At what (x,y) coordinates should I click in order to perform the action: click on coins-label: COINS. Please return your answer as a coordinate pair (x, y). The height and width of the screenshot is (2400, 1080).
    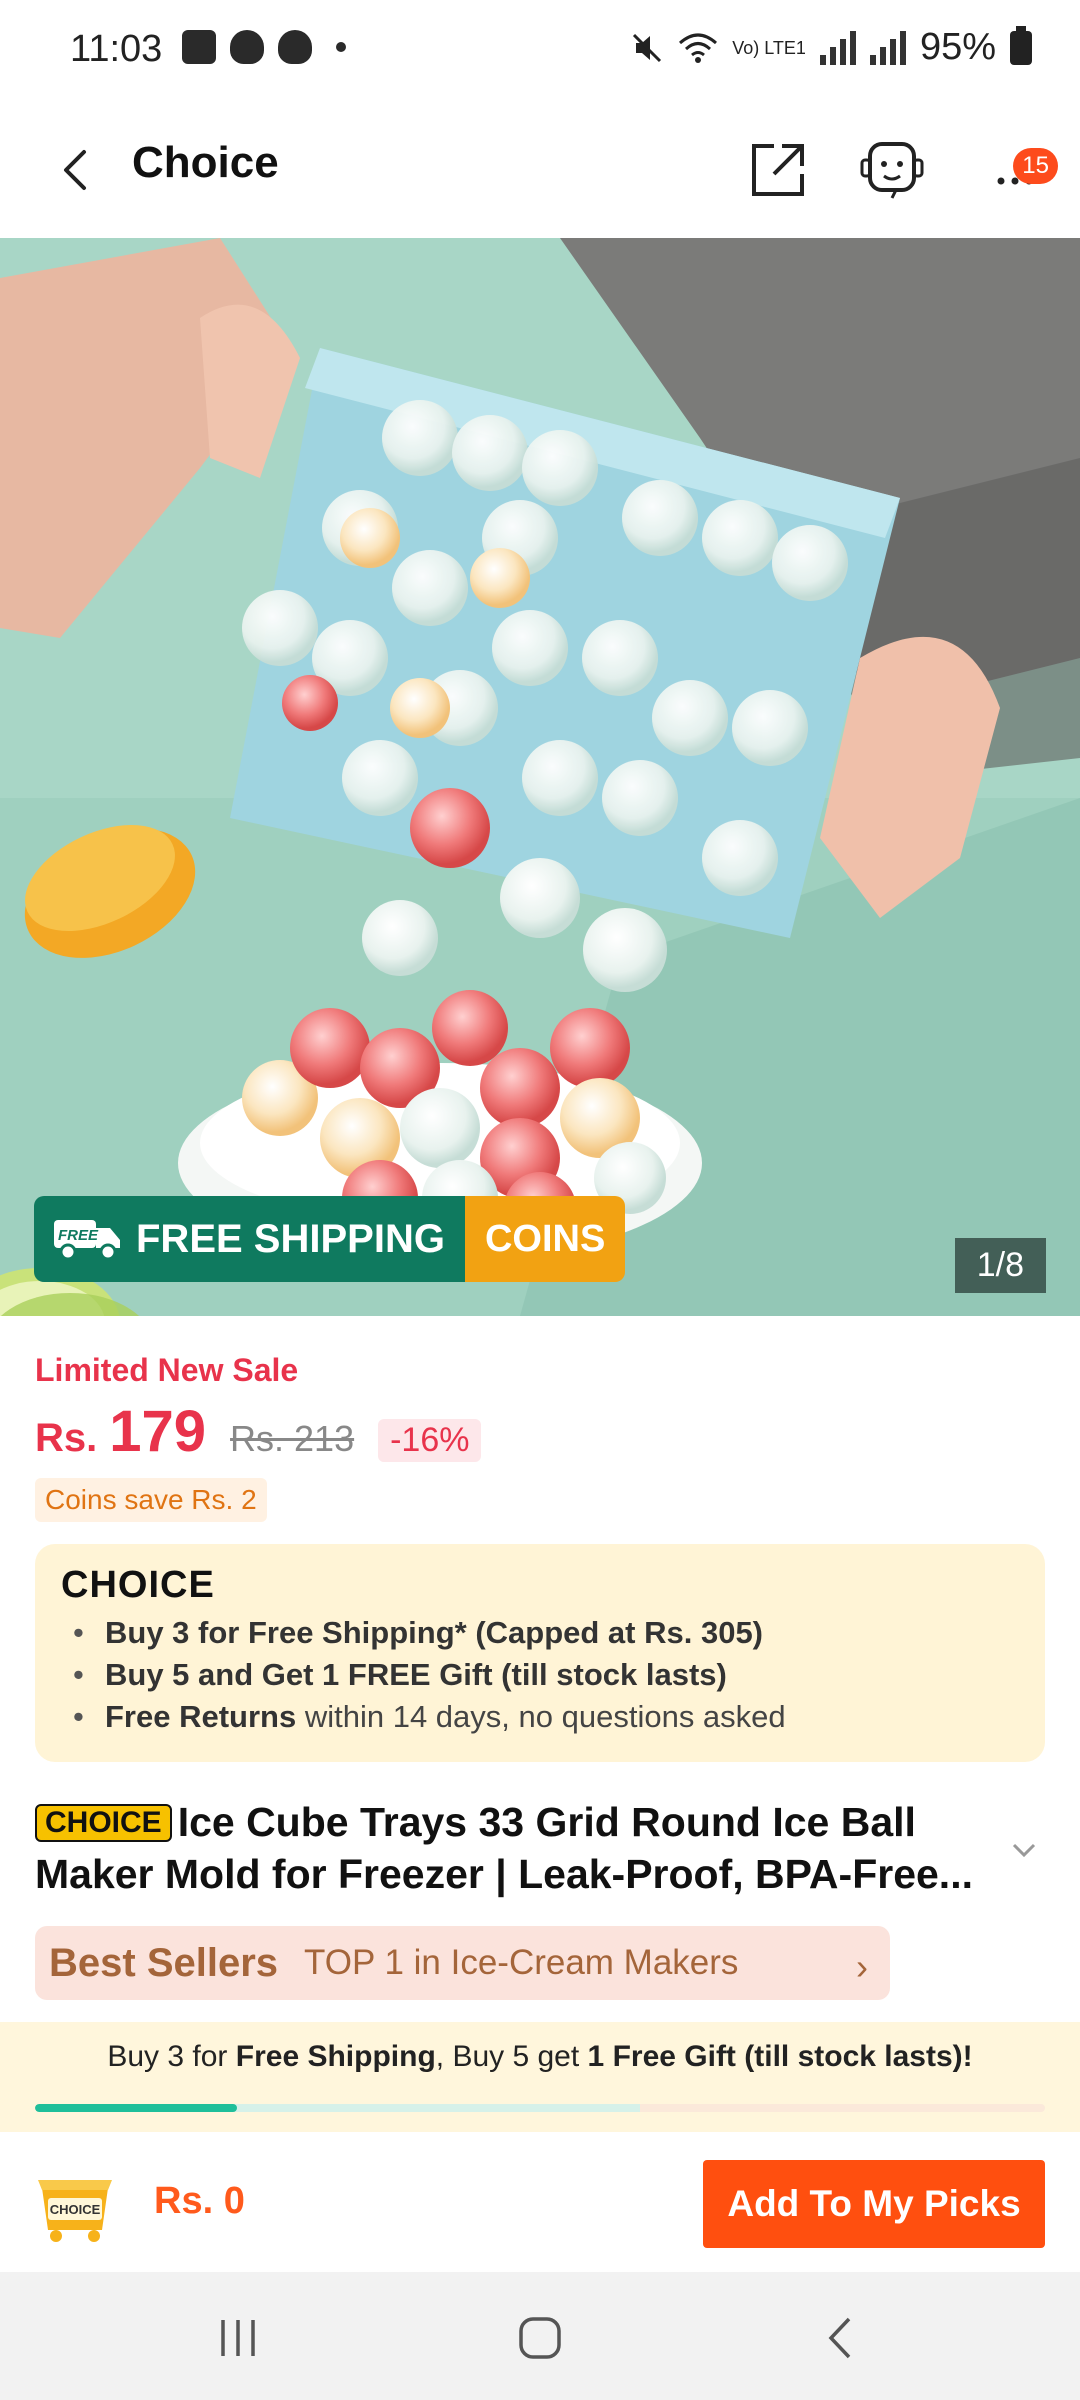
    Looking at the image, I should click on (545, 1239).